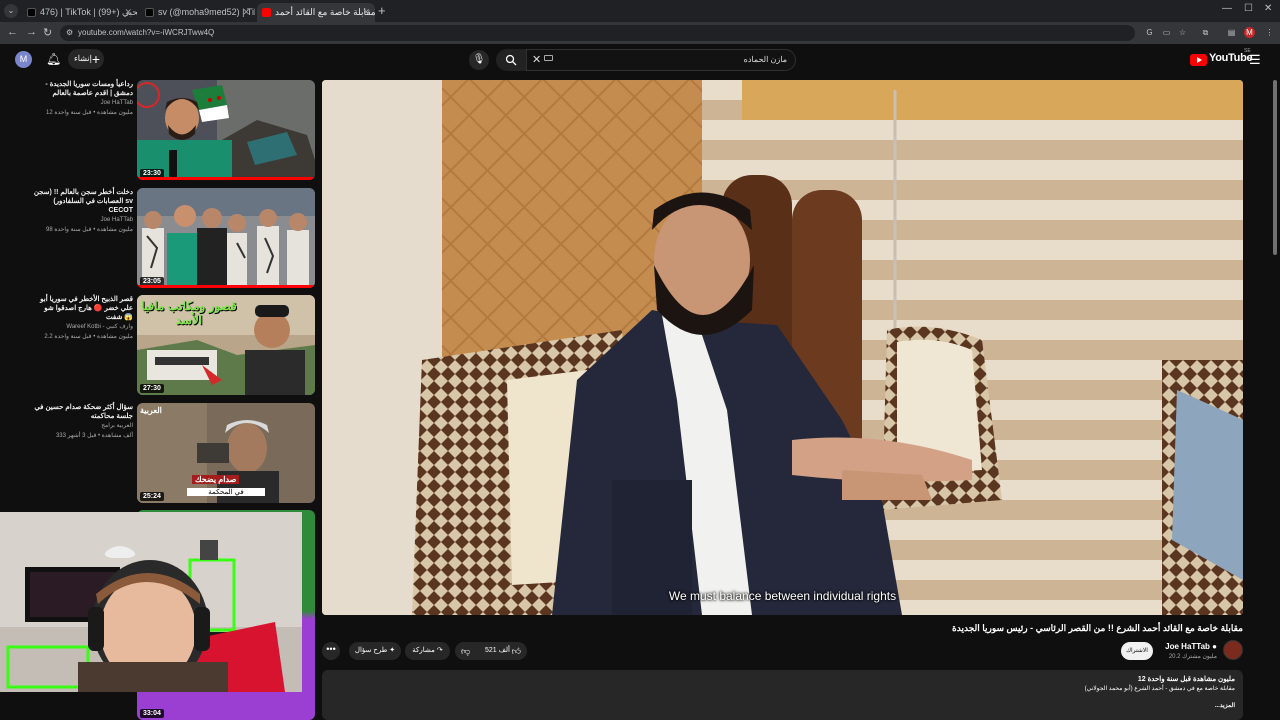 The height and width of the screenshot is (720, 1280). What do you see at coordinates (1231, 32) in the screenshot?
I see `reading-list-icon: ▤` at bounding box center [1231, 32].